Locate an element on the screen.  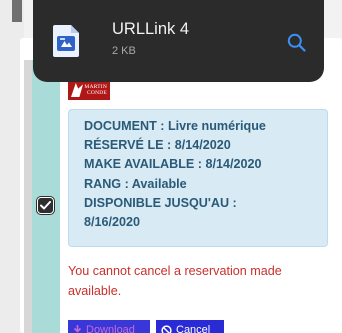
download-label: Download is located at coordinates (110, 328).